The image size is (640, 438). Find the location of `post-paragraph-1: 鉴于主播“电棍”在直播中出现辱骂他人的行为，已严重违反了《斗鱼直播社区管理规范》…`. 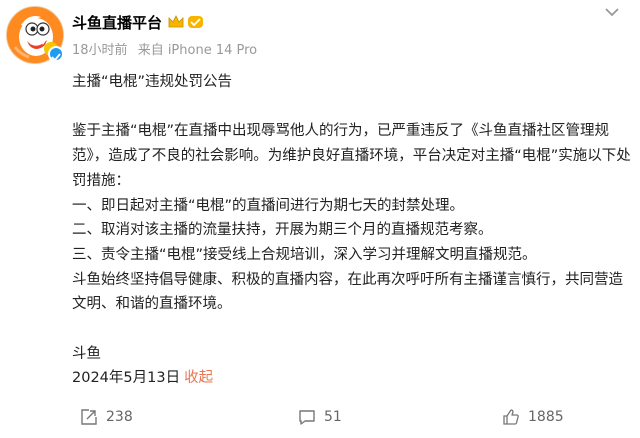

post-paragraph-1: 鉴于主播“电棍”在直播中出现辱骂他人的行为，已严重违反了《斗鱼直播社区管理规范》… is located at coordinates (351, 156).